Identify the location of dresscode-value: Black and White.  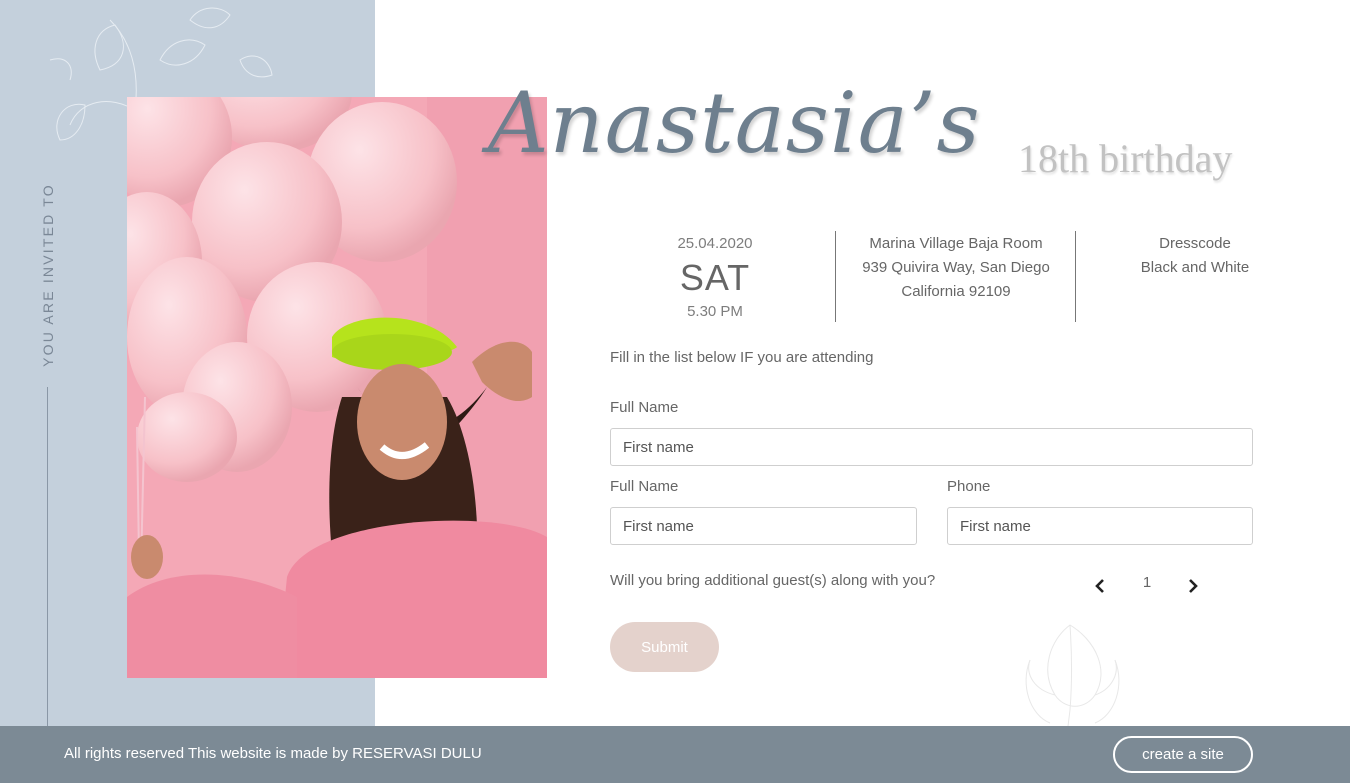
(1195, 267).